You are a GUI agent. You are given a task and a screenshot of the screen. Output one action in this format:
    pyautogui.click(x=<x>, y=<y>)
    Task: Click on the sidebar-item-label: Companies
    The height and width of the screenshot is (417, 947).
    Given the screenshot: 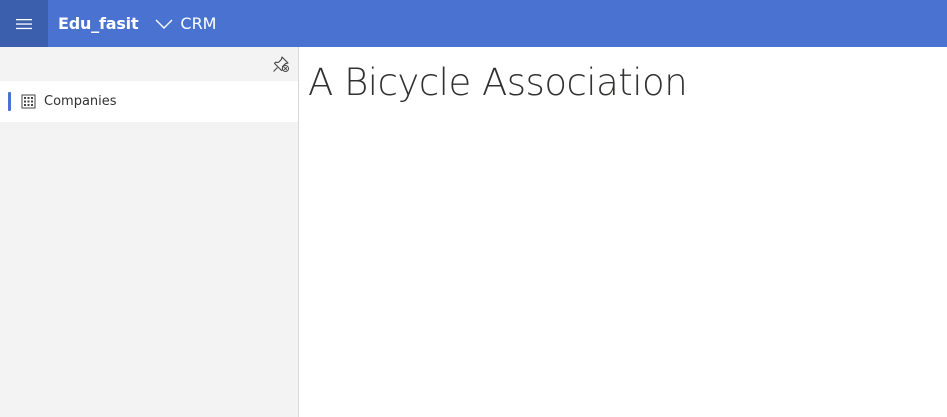 What is the action you would take?
    pyautogui.click(x=80, y=101)
    